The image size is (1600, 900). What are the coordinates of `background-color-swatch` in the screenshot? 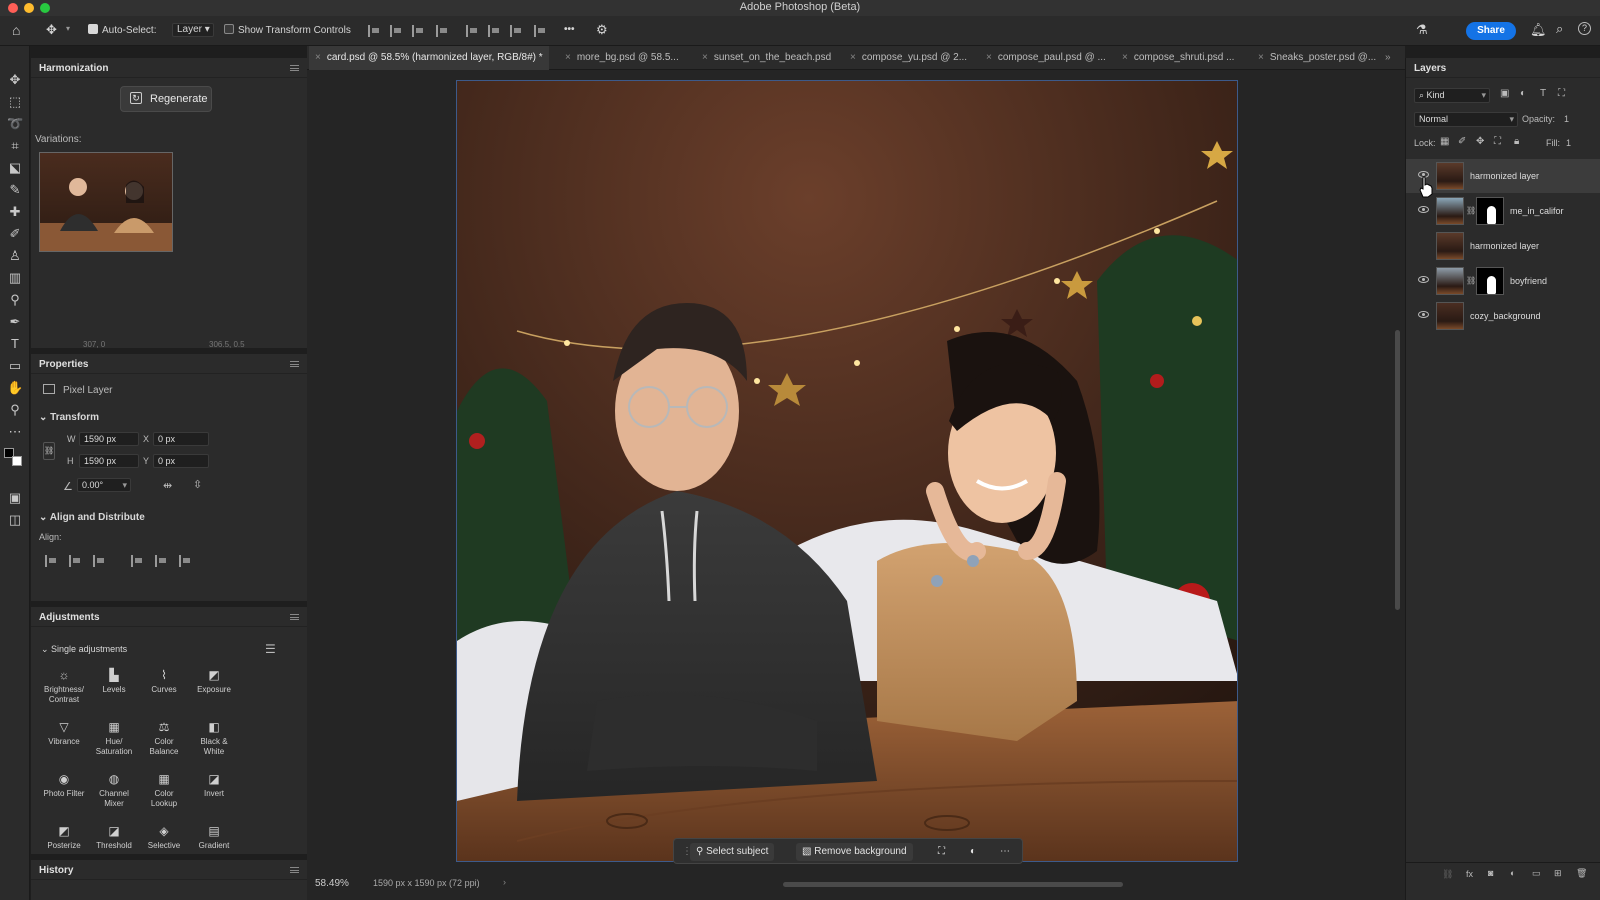 It's located at (17, 461).